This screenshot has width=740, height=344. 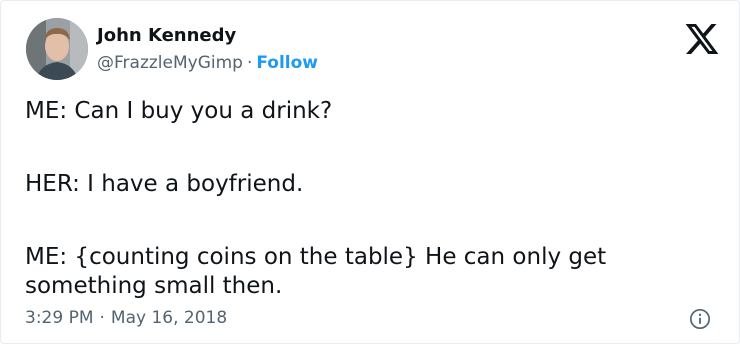 What do you see at coordinates (700, 319) in the screenshot?
I see `info-icon` at bounding box center [700, 319].